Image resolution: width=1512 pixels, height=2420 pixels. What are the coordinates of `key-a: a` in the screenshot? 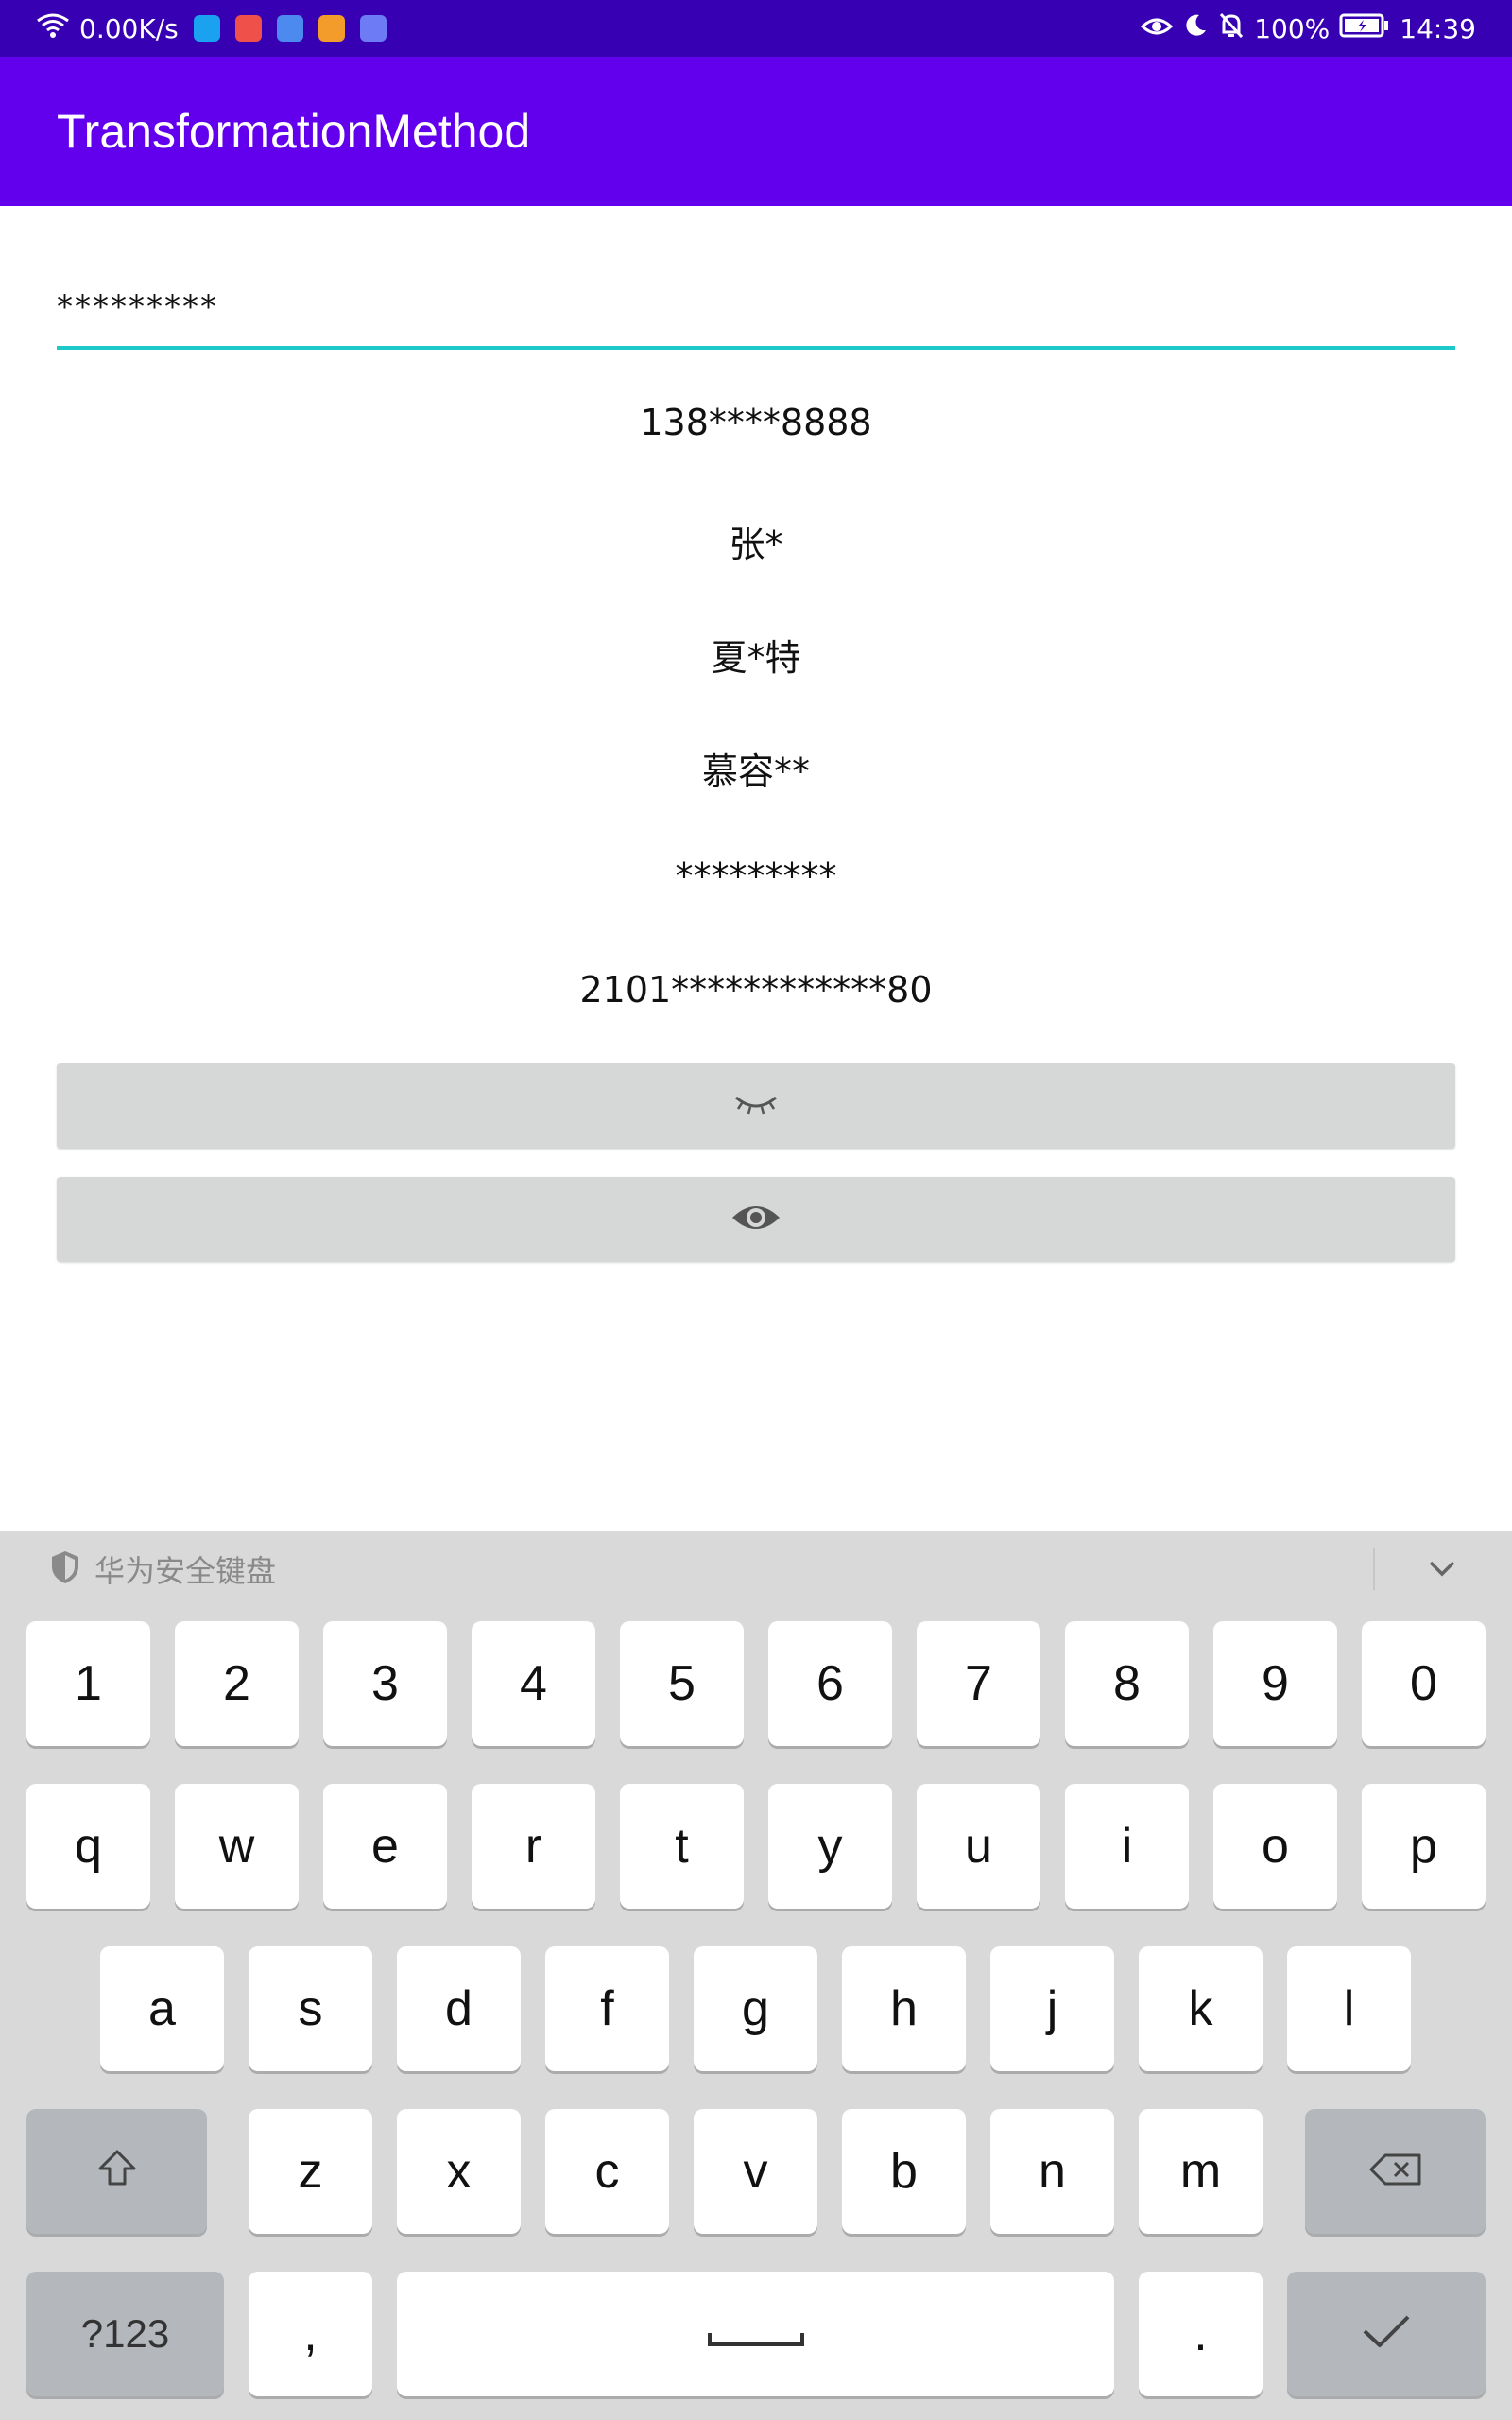 It's located at (162, 2008).